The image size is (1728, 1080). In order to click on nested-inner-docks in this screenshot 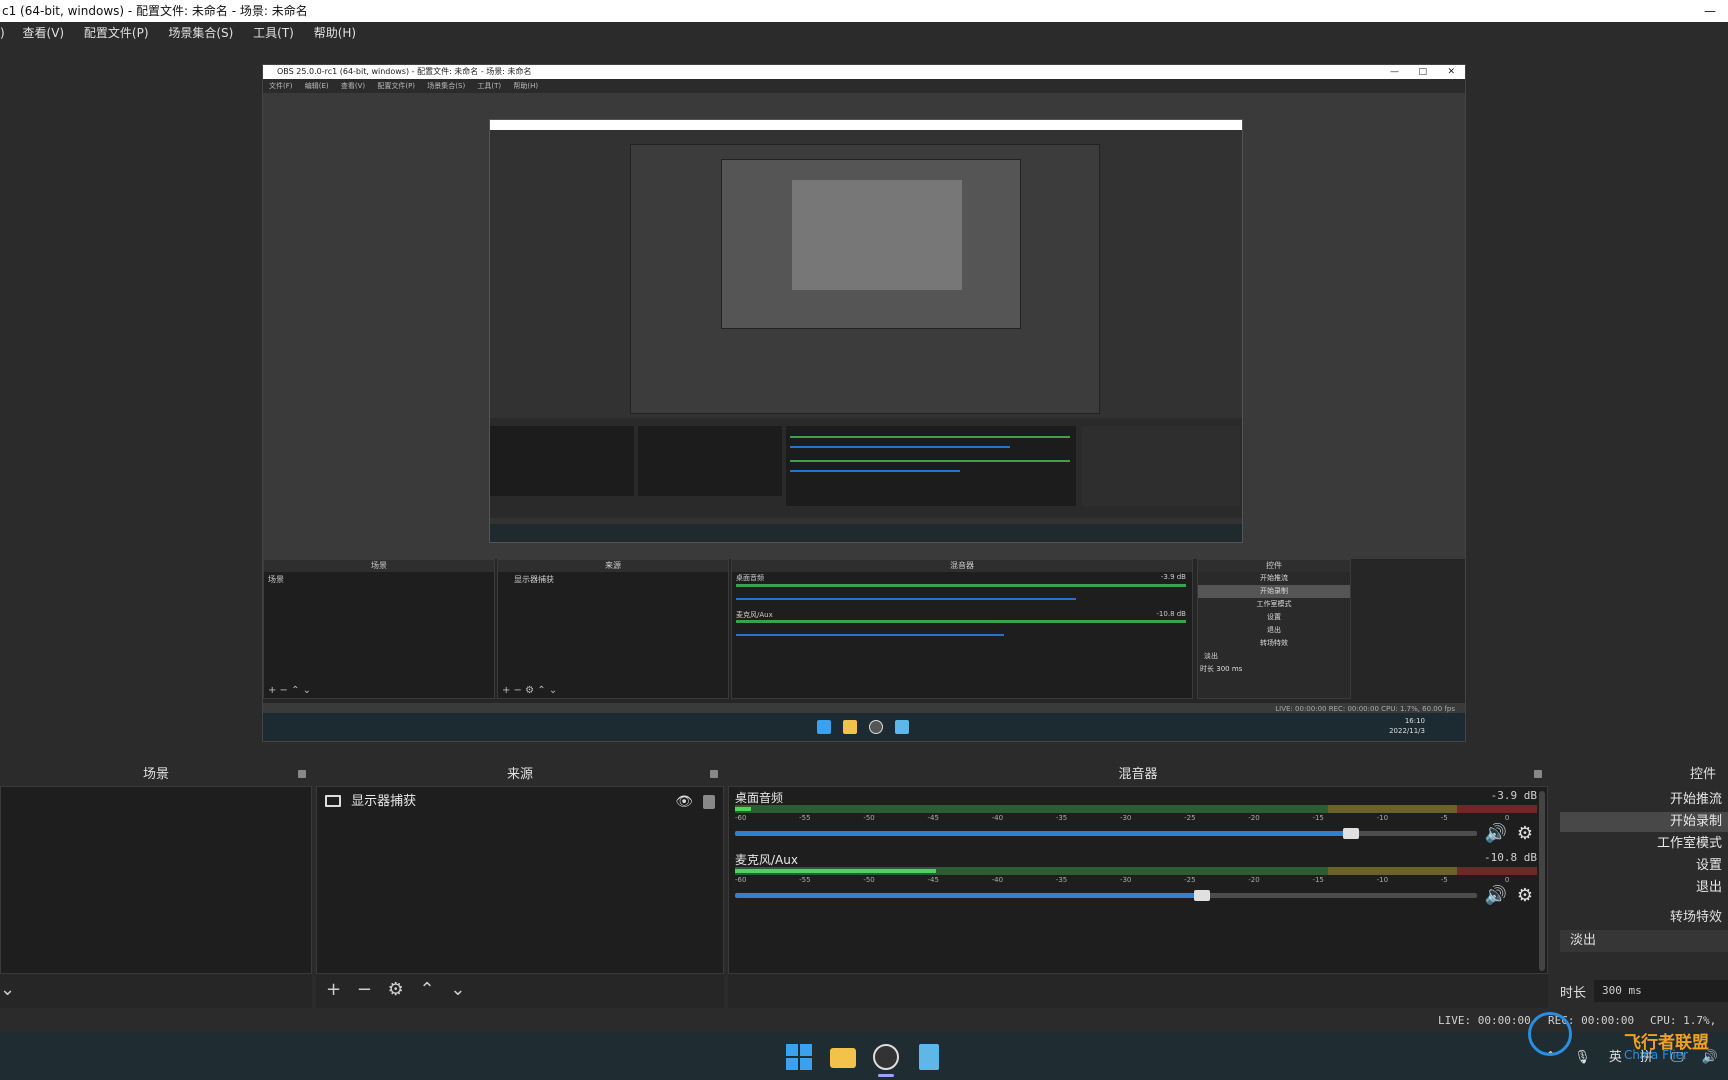, I will do `click(866, 468)`.